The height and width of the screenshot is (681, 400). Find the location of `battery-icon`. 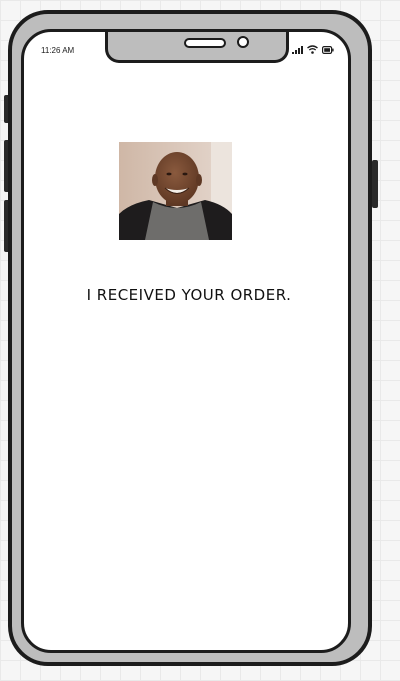

battery-icon is located at coordinates (328, 50).